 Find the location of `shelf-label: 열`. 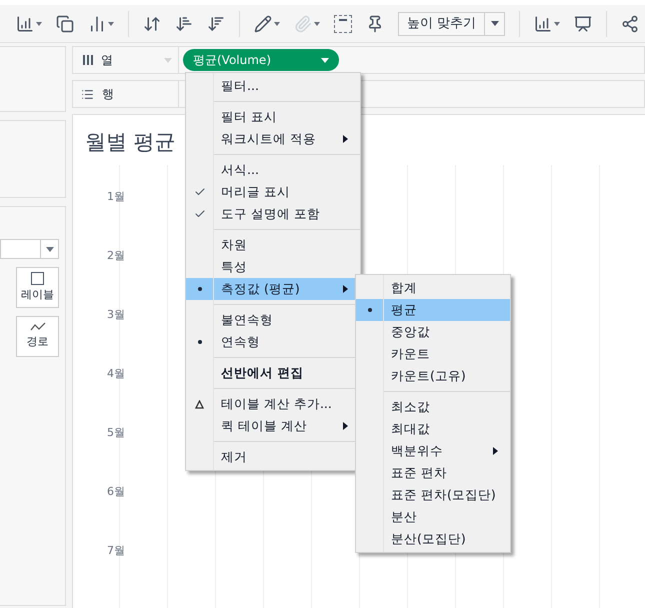

shelf-label: 열 is located at coordinates (107, 60).